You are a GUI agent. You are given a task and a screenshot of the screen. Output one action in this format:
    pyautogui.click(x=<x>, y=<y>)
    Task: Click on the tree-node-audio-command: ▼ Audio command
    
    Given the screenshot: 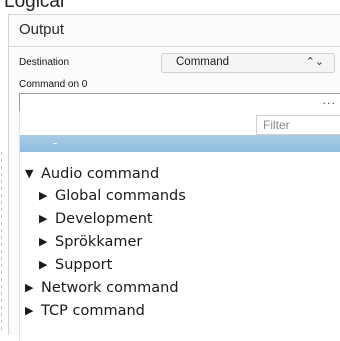 What is the action you would take?
    pyautogui.click(x=92, y=177)
    